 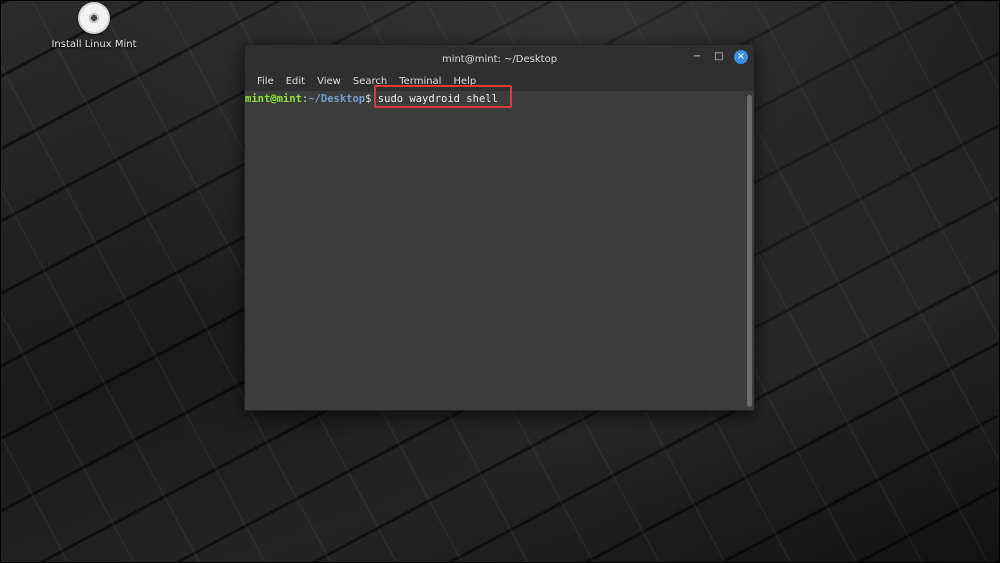 I want to click on disc-icon, so click(x=94, y=18).